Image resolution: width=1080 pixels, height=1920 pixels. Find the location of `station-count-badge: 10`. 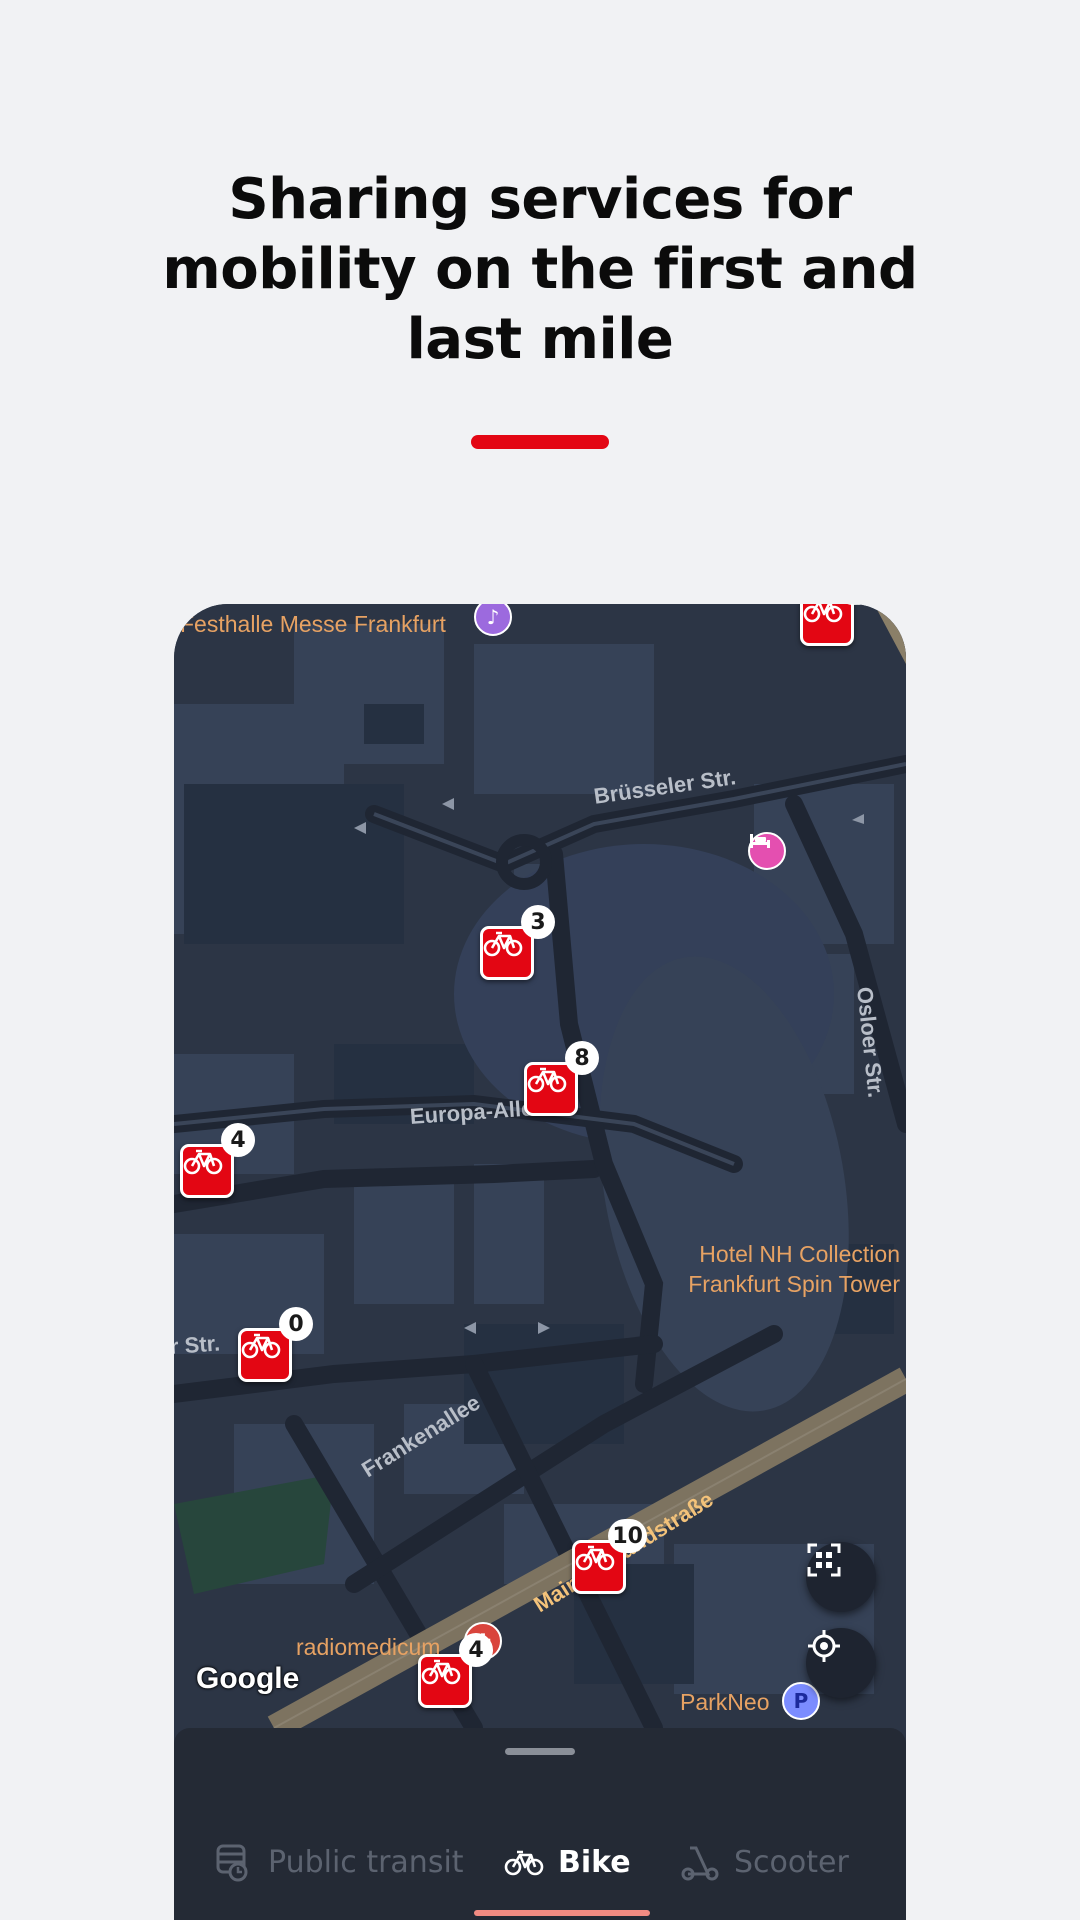

station-count-badge: 10 is located at coordinates (627, 1536).